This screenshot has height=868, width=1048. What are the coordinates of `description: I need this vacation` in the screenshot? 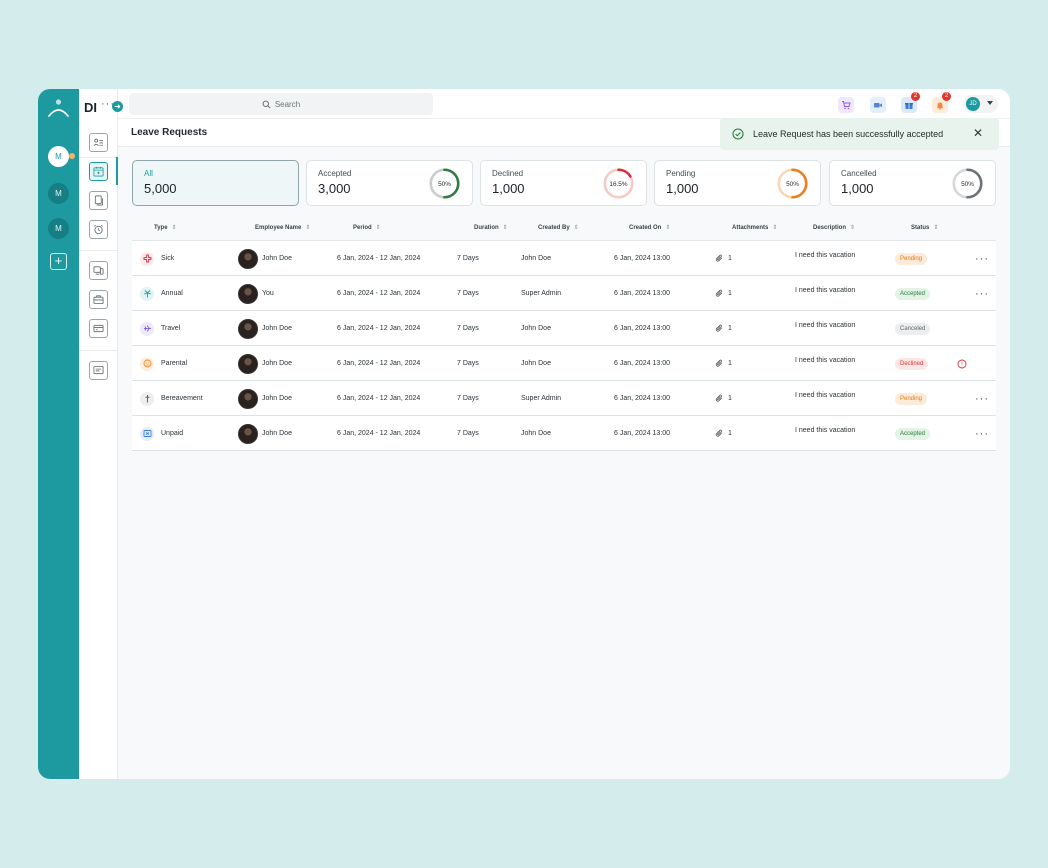 It's located at (825, 360).